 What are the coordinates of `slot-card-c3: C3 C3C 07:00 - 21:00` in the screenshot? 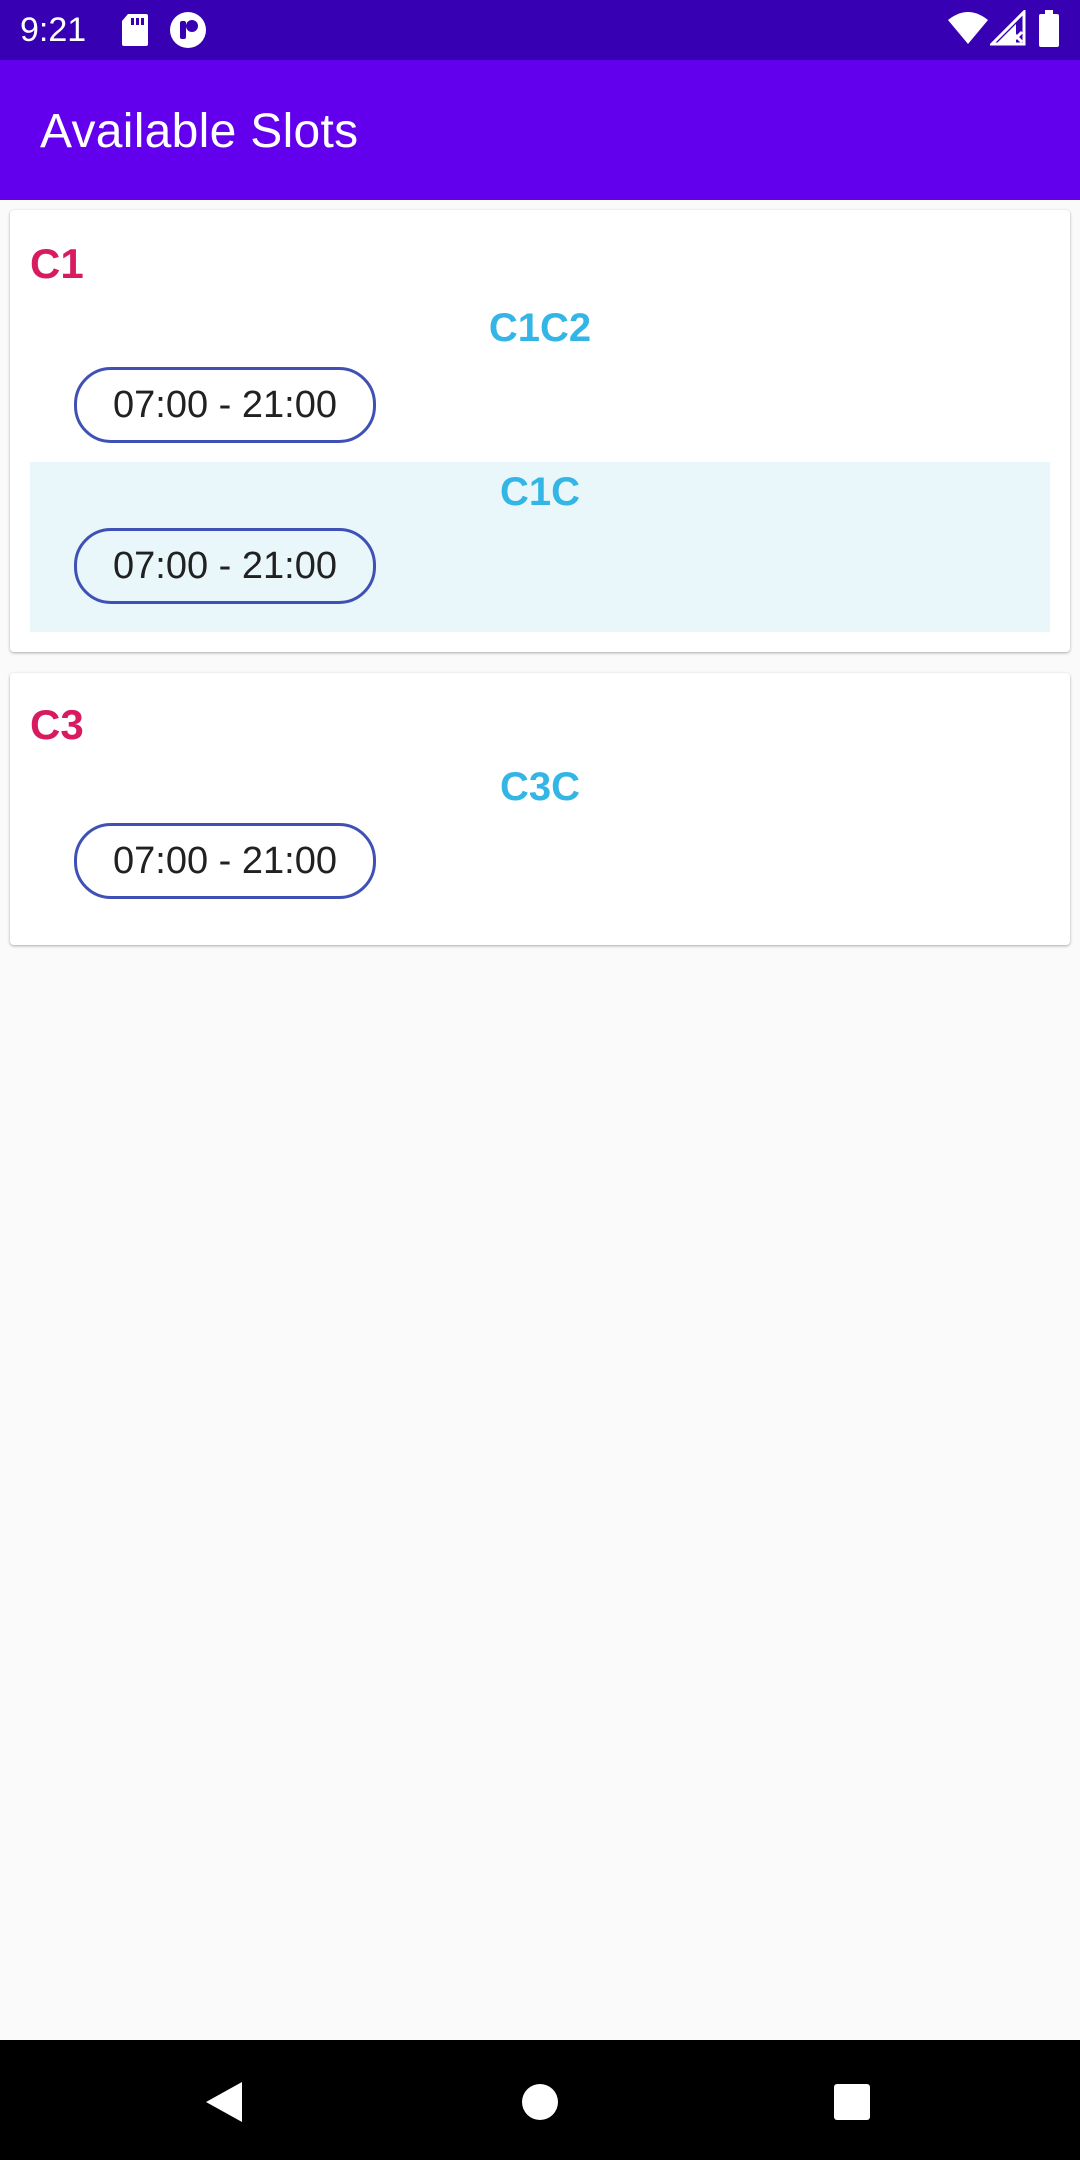 It's located at (540, 809).